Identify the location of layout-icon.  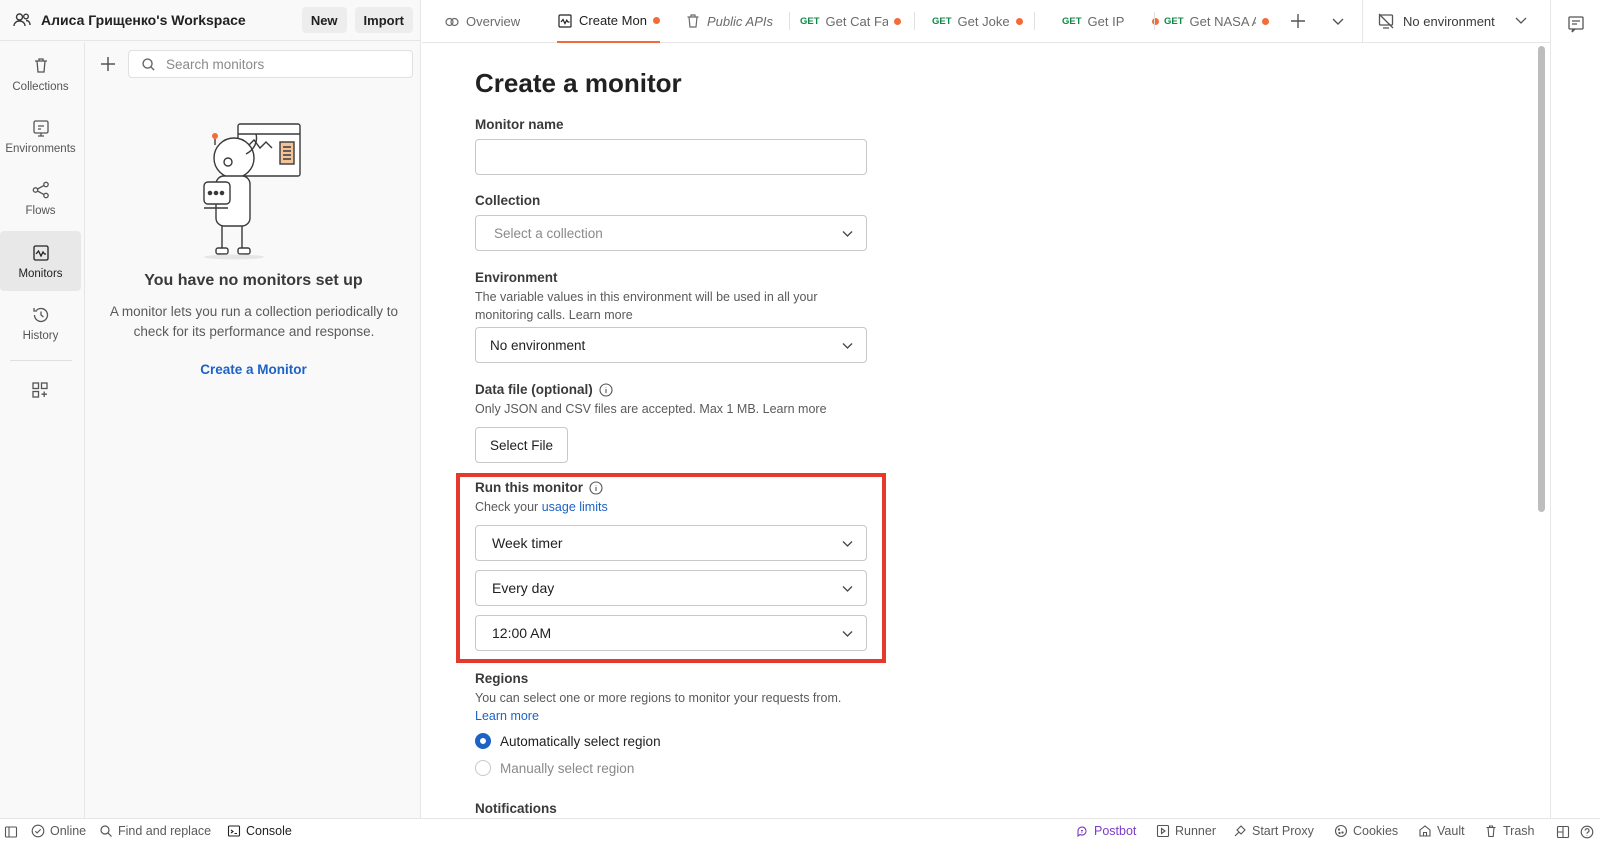
(1563, 832).